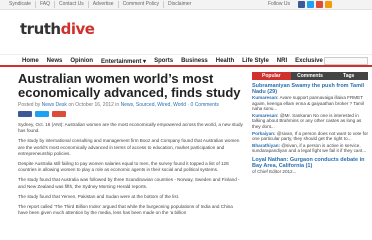 The height and width of the screenshot is (240, 372). I want to click on logo-text-part2: dive, so click(77, 29).